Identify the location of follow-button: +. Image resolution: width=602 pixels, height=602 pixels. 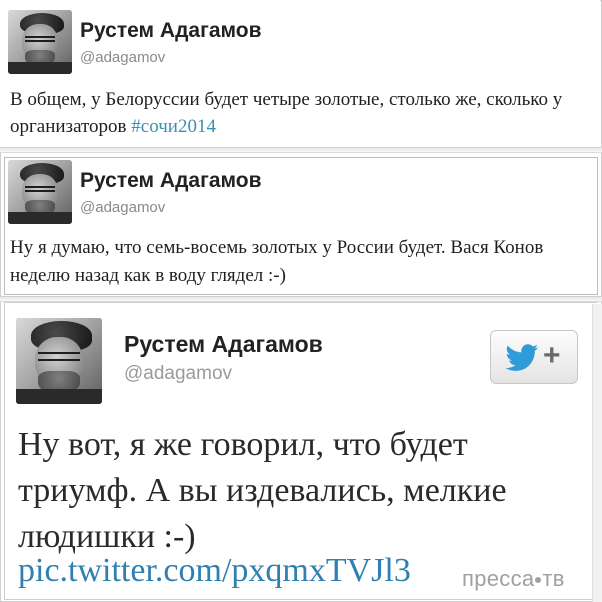
(534, 357).